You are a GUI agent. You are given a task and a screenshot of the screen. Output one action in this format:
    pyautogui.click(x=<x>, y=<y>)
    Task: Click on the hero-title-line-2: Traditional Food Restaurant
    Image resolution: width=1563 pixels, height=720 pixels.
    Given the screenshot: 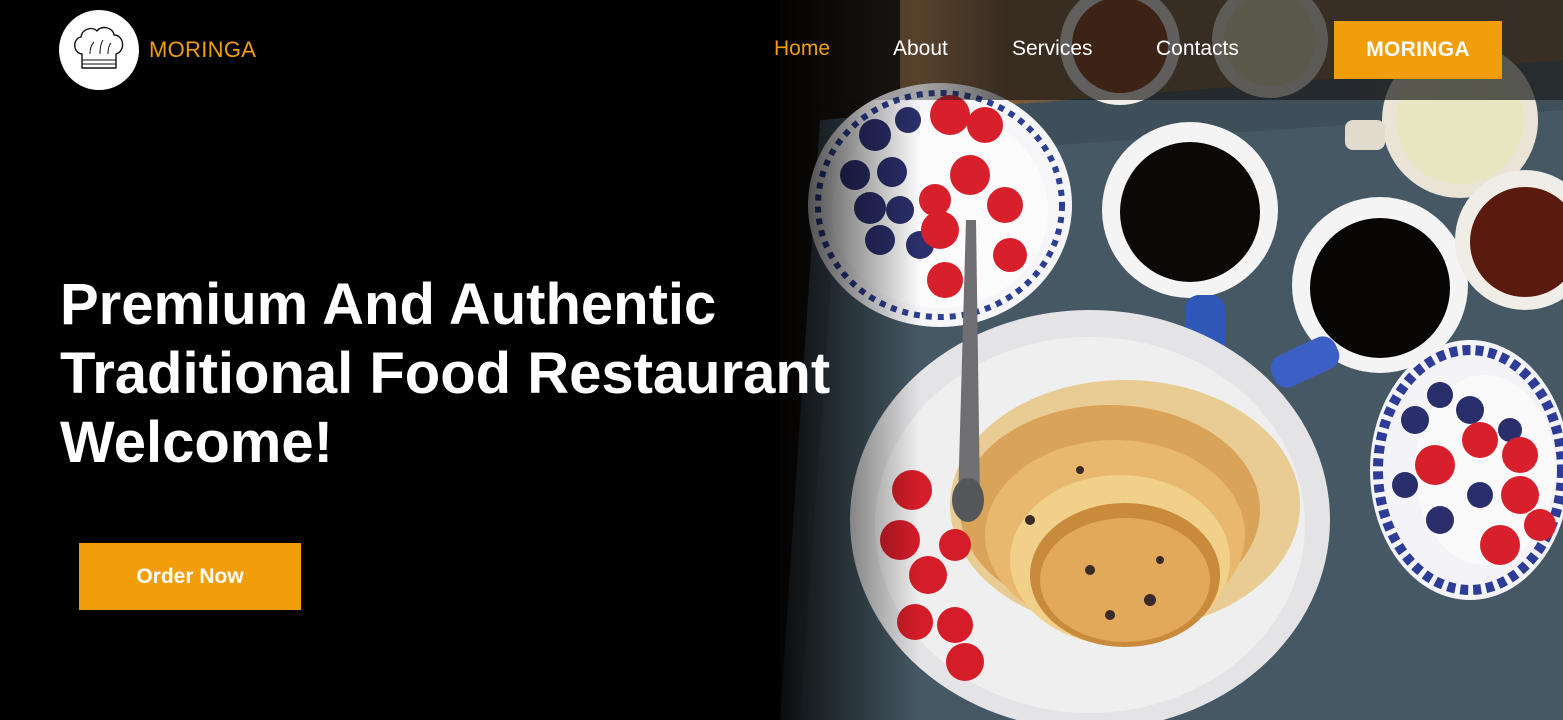 What is the action you would take?
    pyautogui.click(x=445, y=373)
    